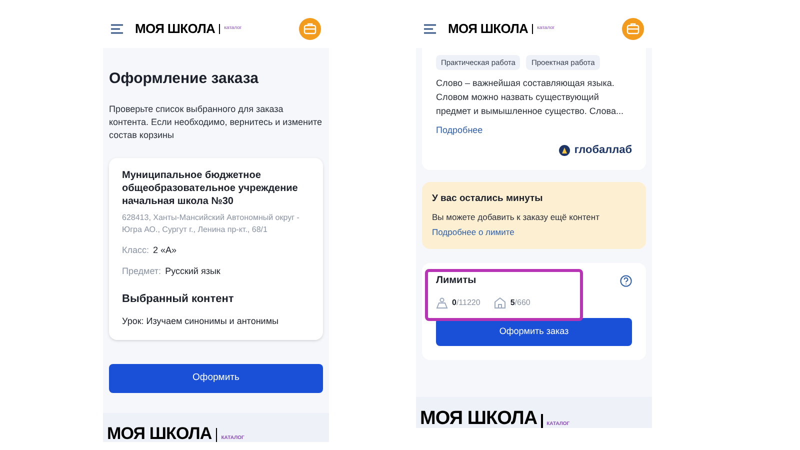  I want to click on help-icon, so click(626, 280).